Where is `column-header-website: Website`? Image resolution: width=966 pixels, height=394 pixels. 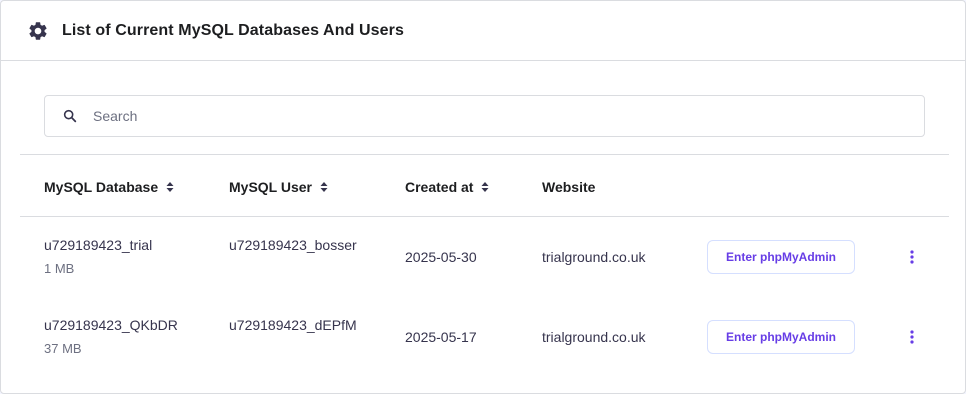
column-header-website: Website is located at coordinates (568, 187).